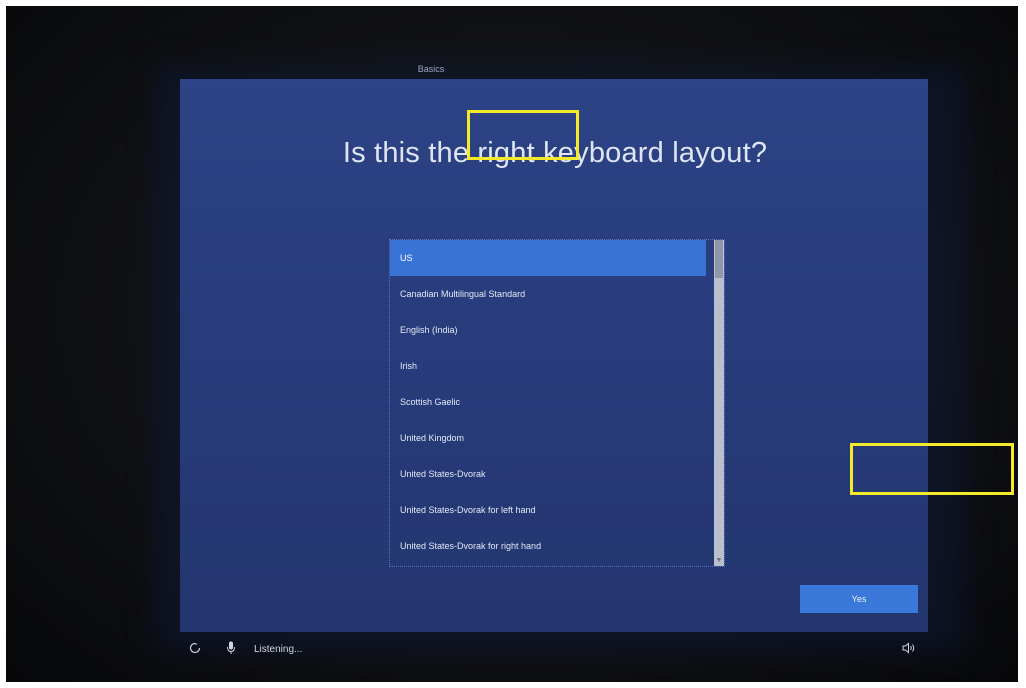 This screenshot has height=688, width=1026. I want to click on microphone-icon, so click(231, 650).